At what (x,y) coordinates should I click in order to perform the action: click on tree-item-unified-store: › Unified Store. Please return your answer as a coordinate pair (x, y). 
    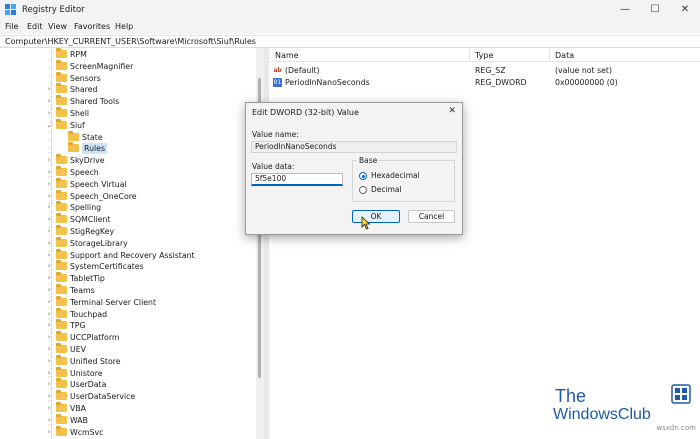
    Looking at the image, I should click on (125, 361).